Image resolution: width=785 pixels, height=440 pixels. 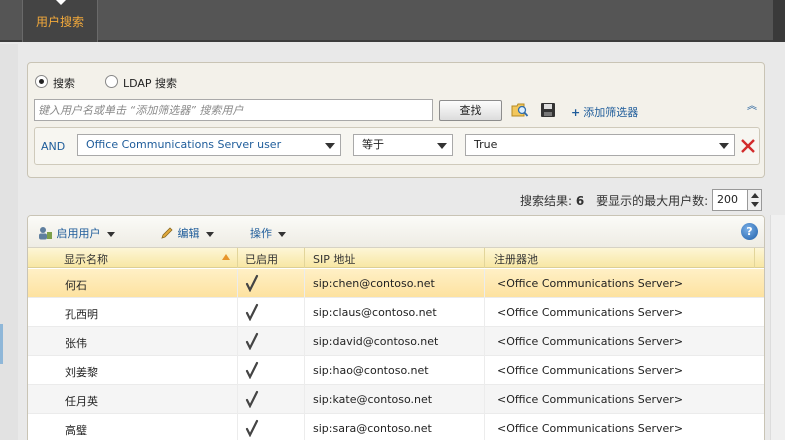 I want to click on filter-attribute-select: Office Communications Server user, so click(x=209, y=145).